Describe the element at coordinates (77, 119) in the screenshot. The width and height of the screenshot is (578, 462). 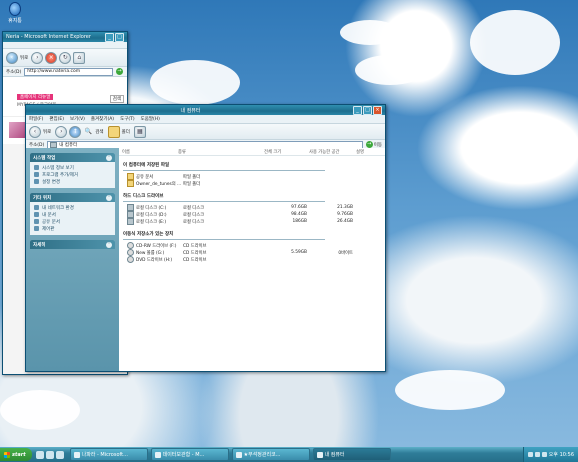
I see `menu-view: 보기(V)` at that location.